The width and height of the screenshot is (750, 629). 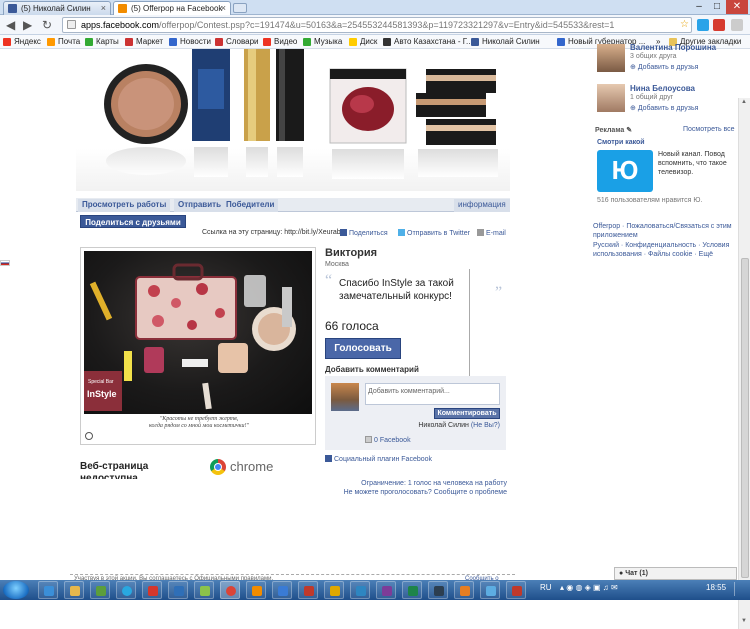 What do you see at coordinates (89, 436) in the screenshot?
I see `zoom-icon` at bounding box center [89, 436].